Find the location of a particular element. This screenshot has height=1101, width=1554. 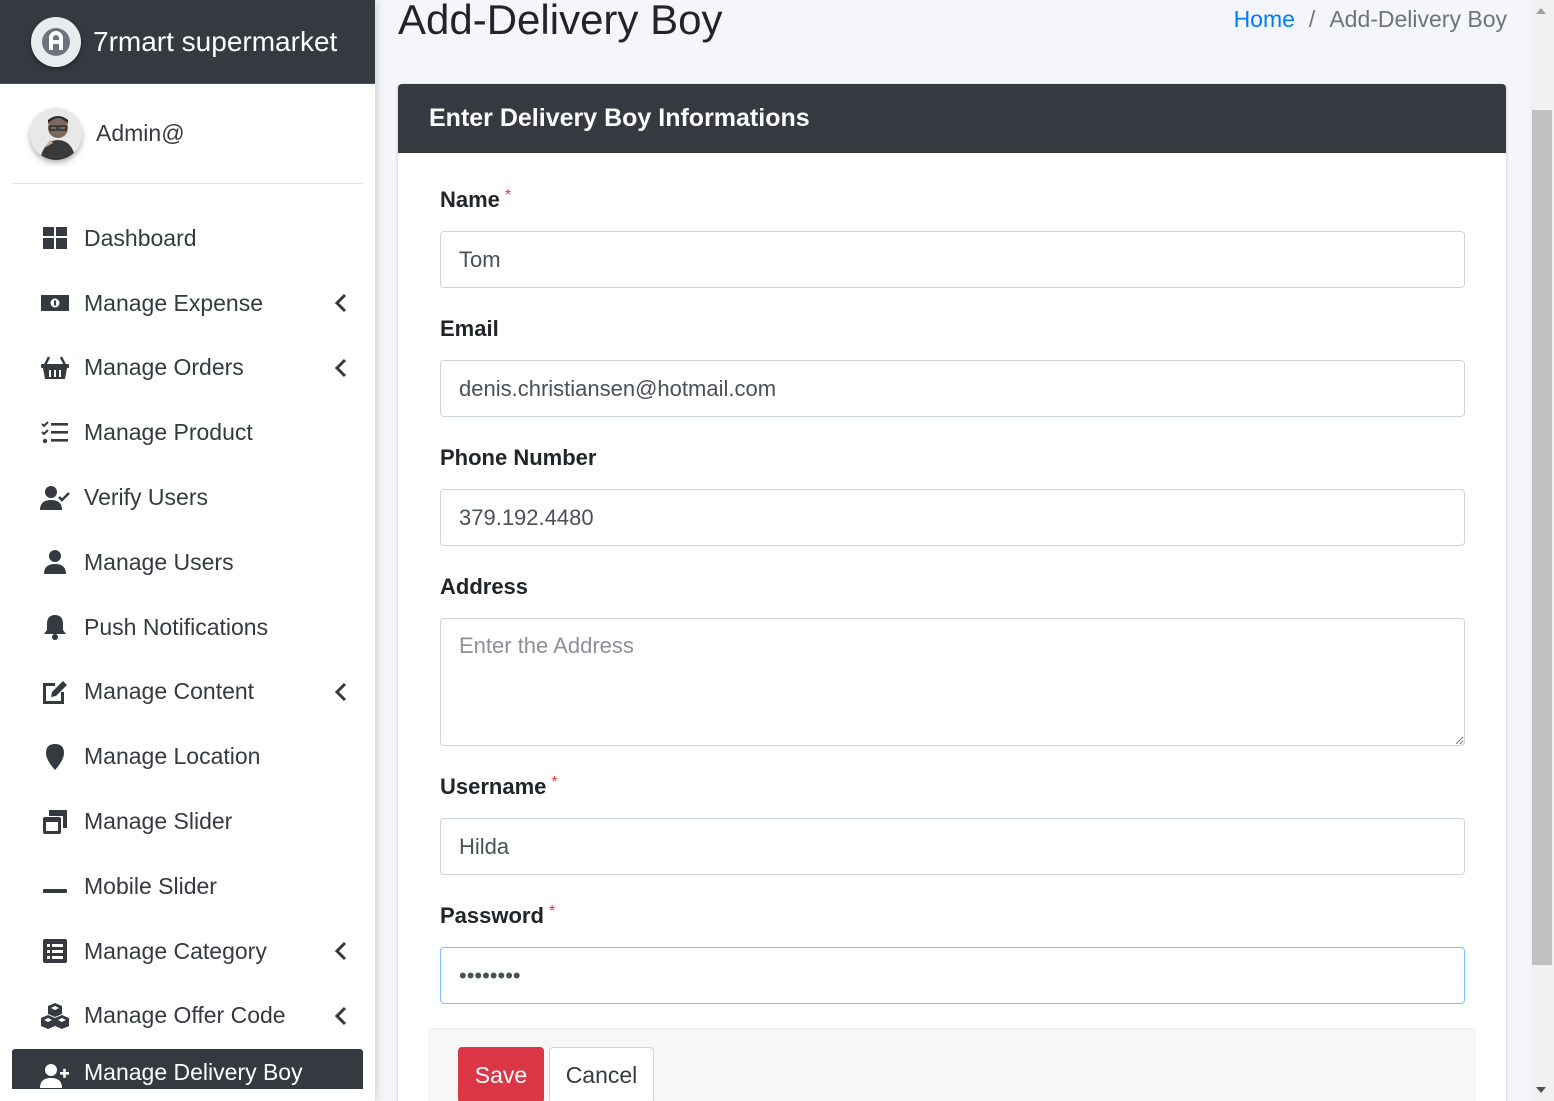

scrollbar-thumb is located at coordinates (1542, 537).